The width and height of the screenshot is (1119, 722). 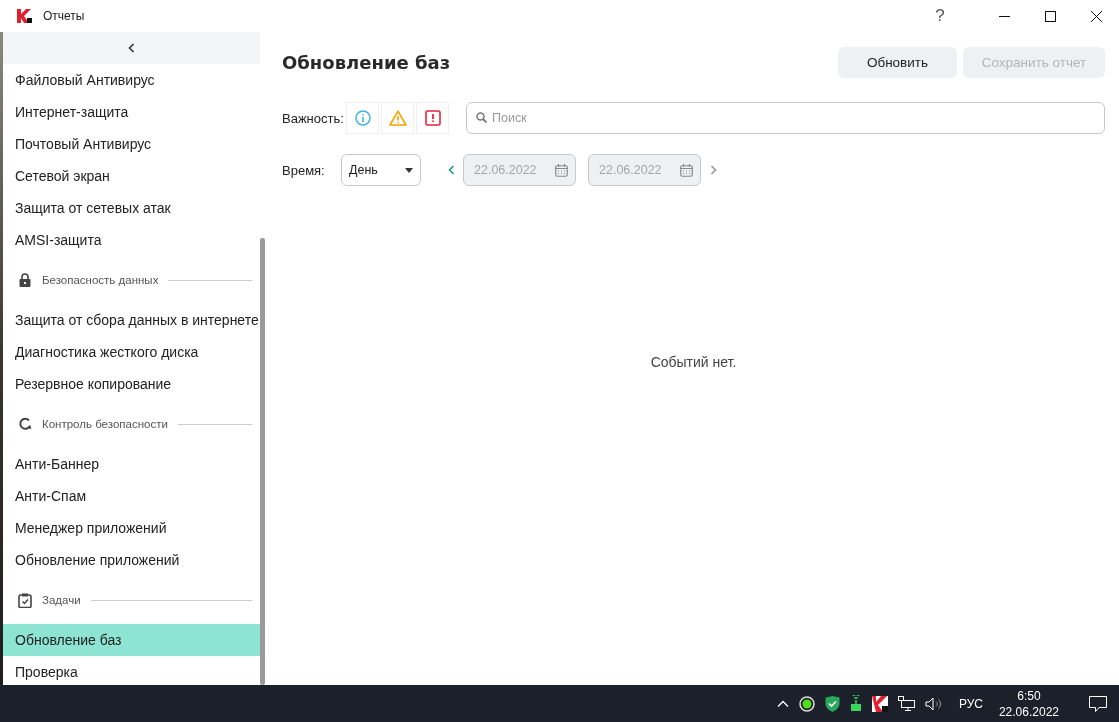 I want to click on router-icon, so click(x=855, y=703).